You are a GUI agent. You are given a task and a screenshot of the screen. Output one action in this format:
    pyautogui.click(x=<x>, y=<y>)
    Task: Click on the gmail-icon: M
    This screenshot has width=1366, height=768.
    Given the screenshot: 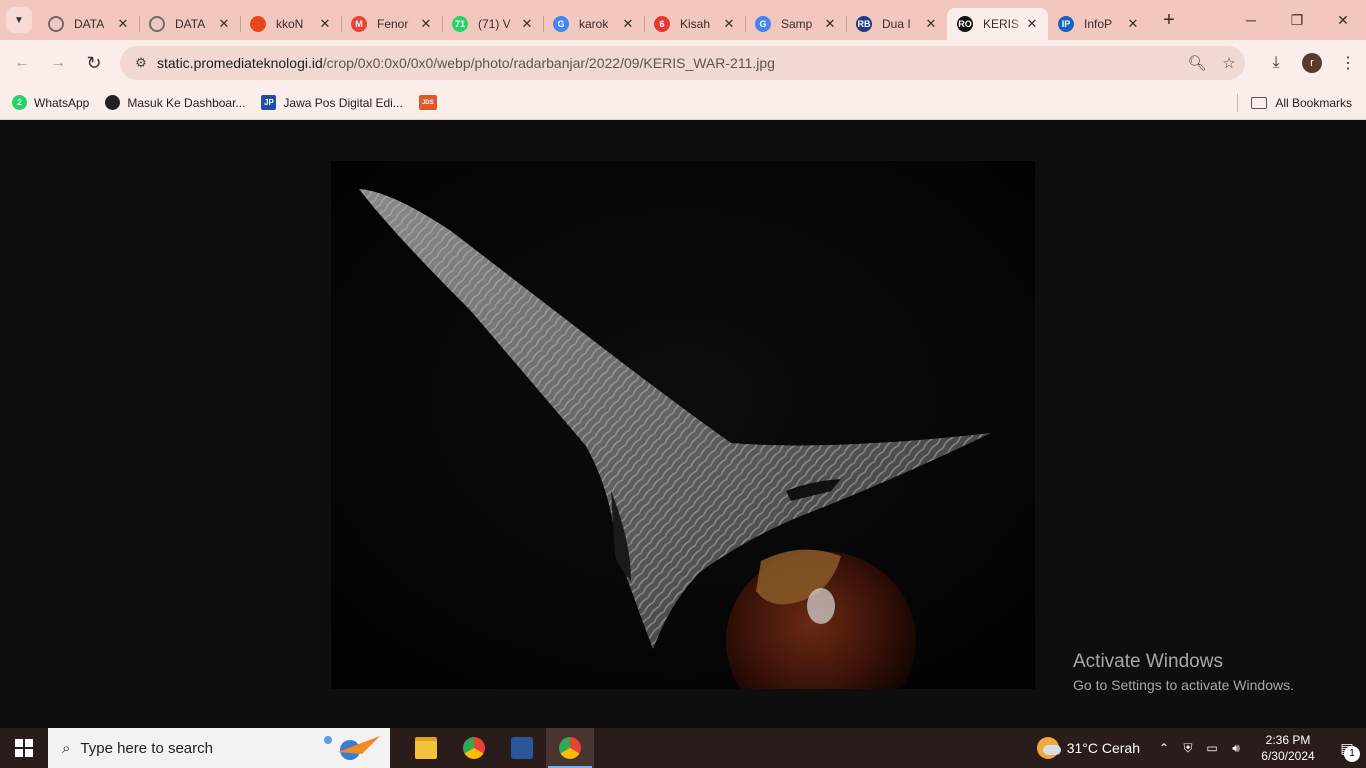 What is the action you would take?
    pyautogui.click(x=359, y=24)
    